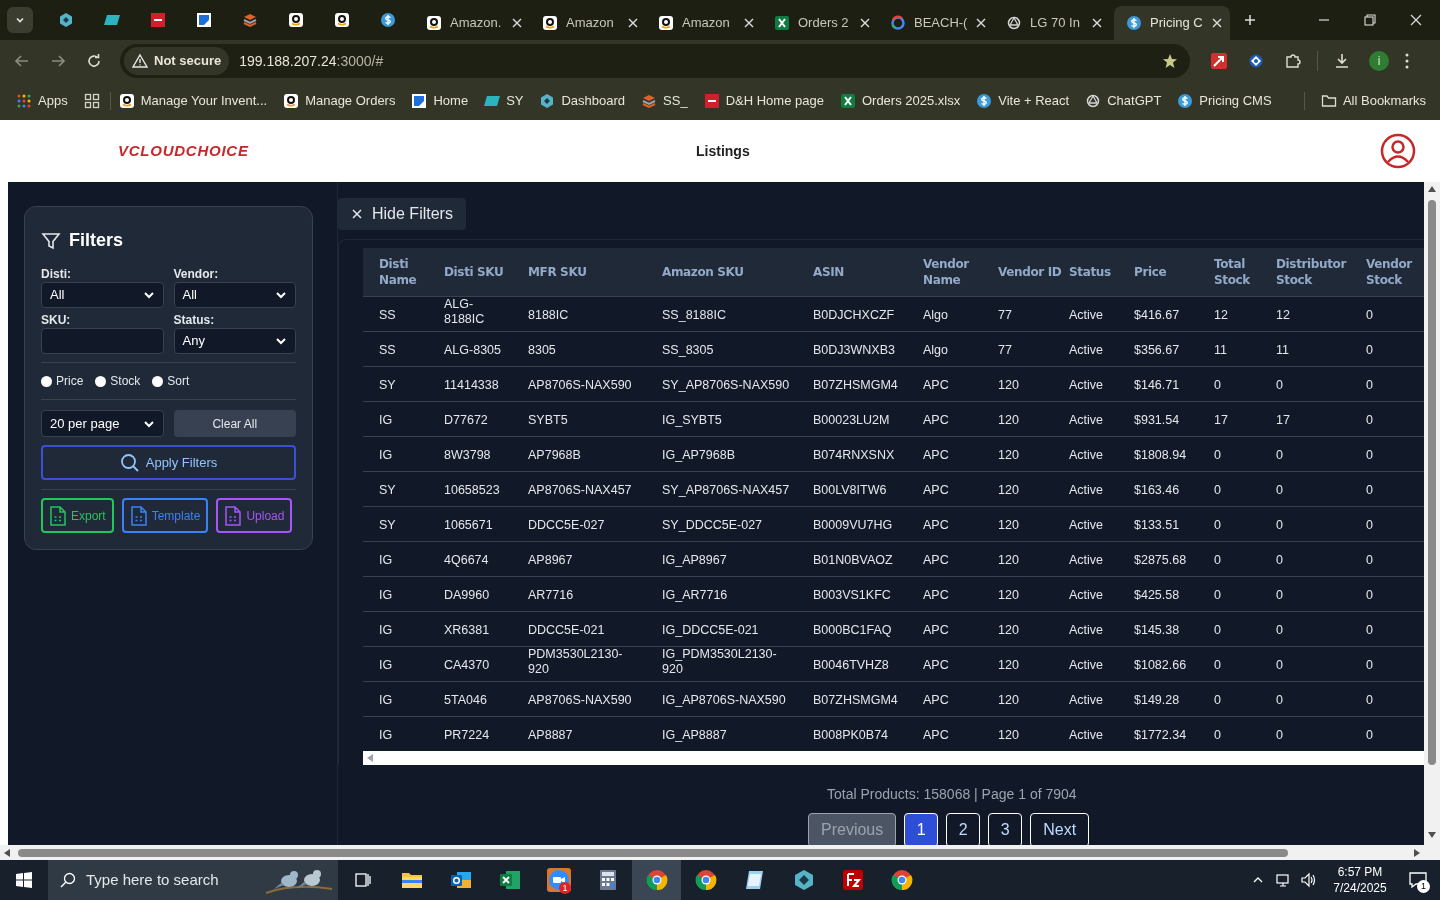  What do you see at coordinates (42, 101) in the screenshot?
I see `bookmark-item: Apps` at bounding box center [42, 101].